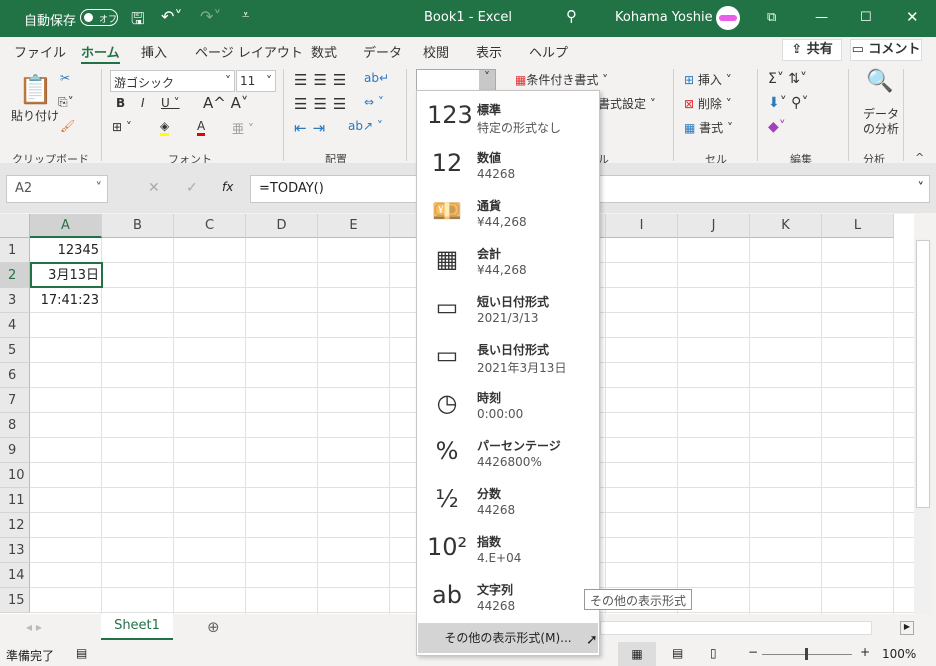  What do you see at coordinates (67, 126) in the screenshot?
I see `format-painter-icon: 🖌` at bounding box center [67, 126].